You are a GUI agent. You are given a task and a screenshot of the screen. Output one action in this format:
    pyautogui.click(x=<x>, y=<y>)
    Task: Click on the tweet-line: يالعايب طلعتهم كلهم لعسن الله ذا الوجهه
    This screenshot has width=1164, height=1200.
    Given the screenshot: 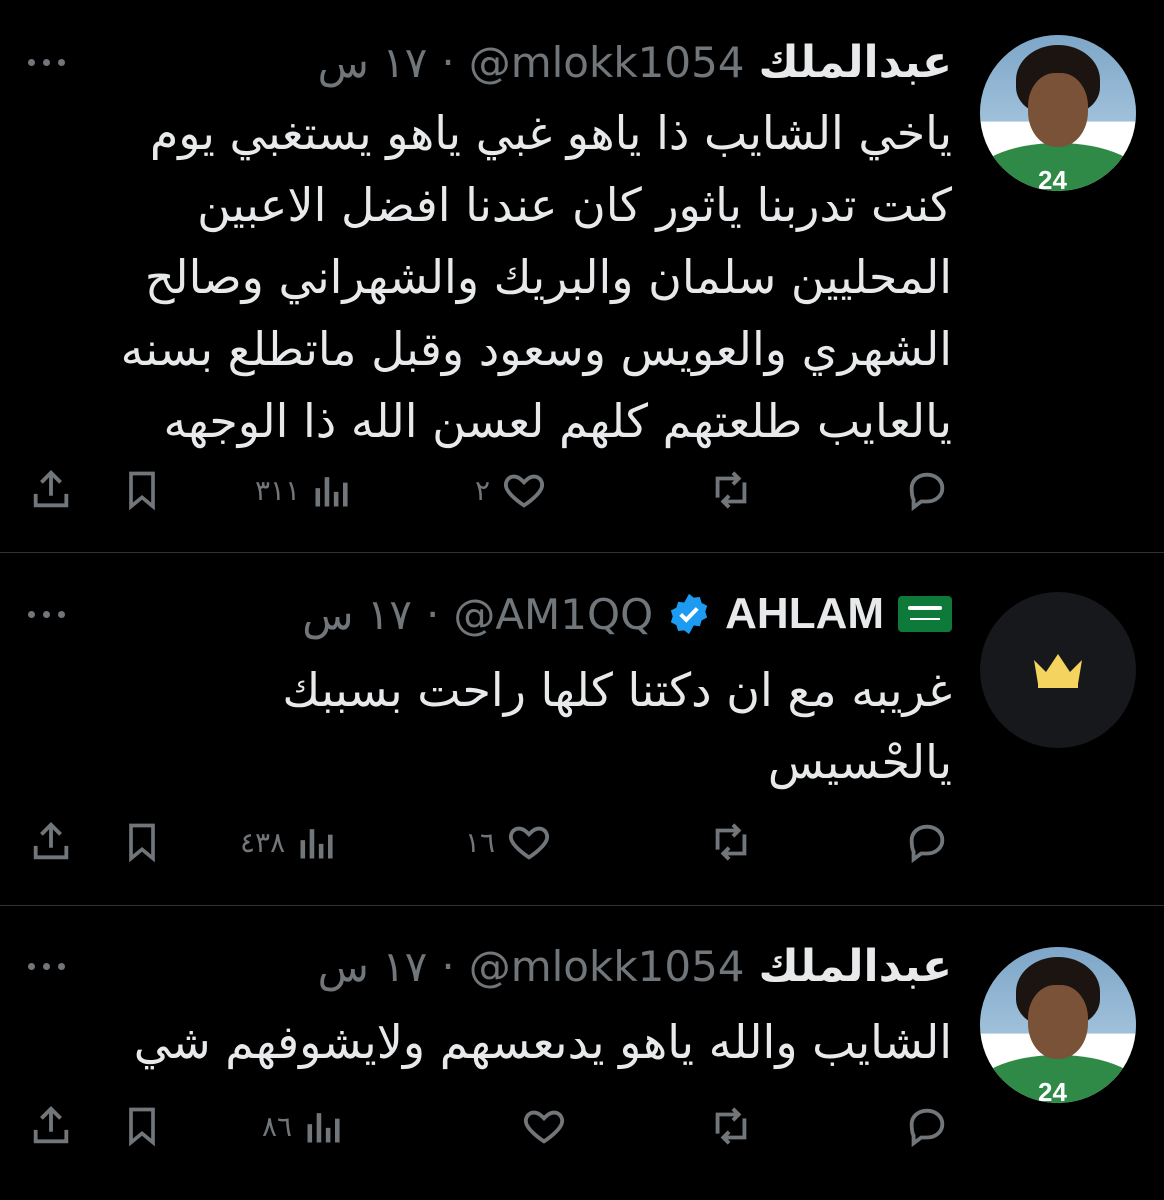 What is the action you would take?
    pyautogui.click(x=558, y=421)
    